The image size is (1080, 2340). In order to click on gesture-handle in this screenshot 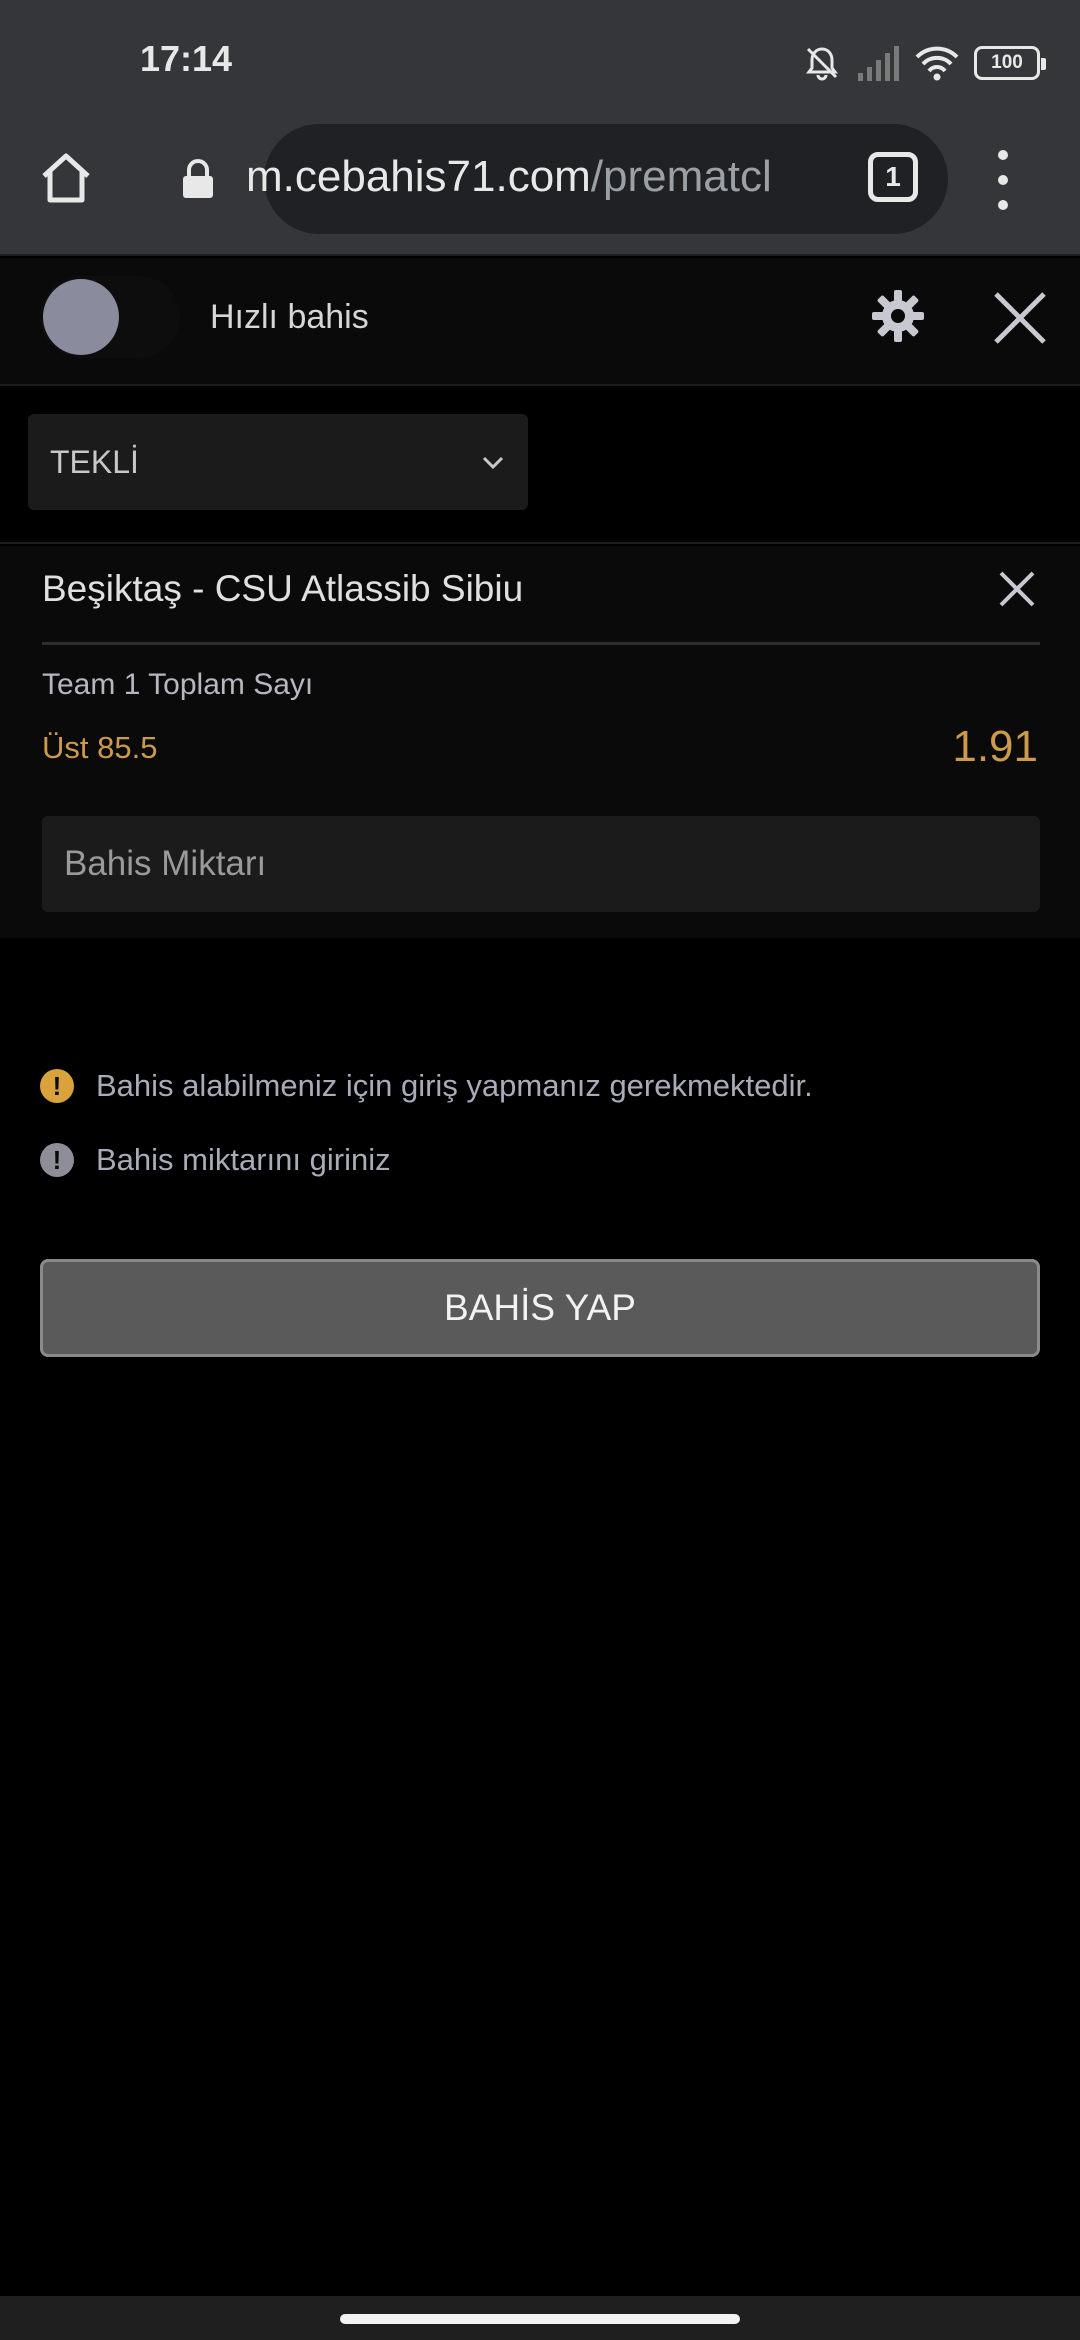, I will do `click(540, 2319)`.